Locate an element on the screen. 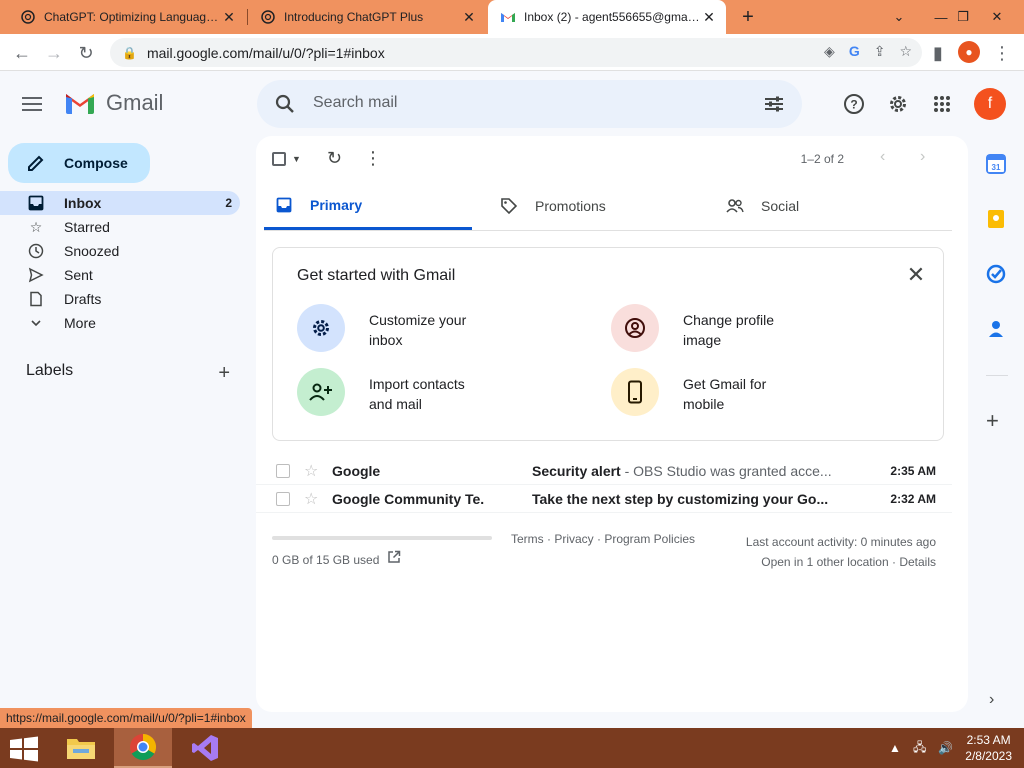 The image size is (1024, 768). sidebar-item-inbox: Inbox 2 is located at coordinates (120, 203).